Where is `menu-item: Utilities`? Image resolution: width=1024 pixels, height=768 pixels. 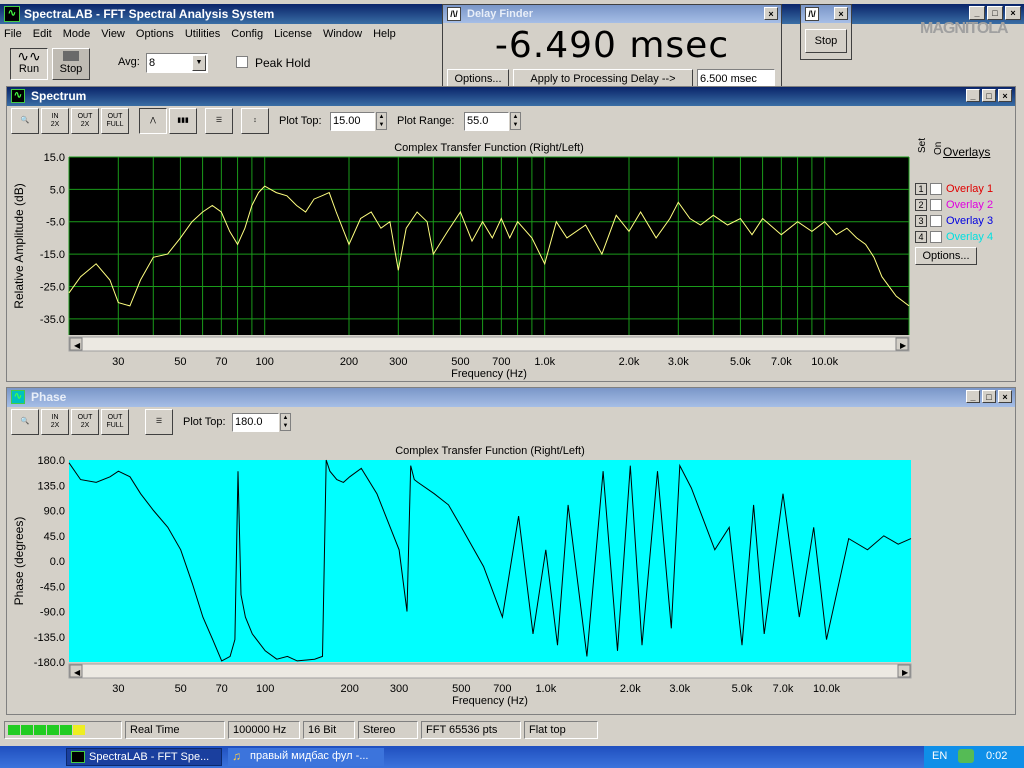
menu-item: Utilities is located at coordinates (202, 34).